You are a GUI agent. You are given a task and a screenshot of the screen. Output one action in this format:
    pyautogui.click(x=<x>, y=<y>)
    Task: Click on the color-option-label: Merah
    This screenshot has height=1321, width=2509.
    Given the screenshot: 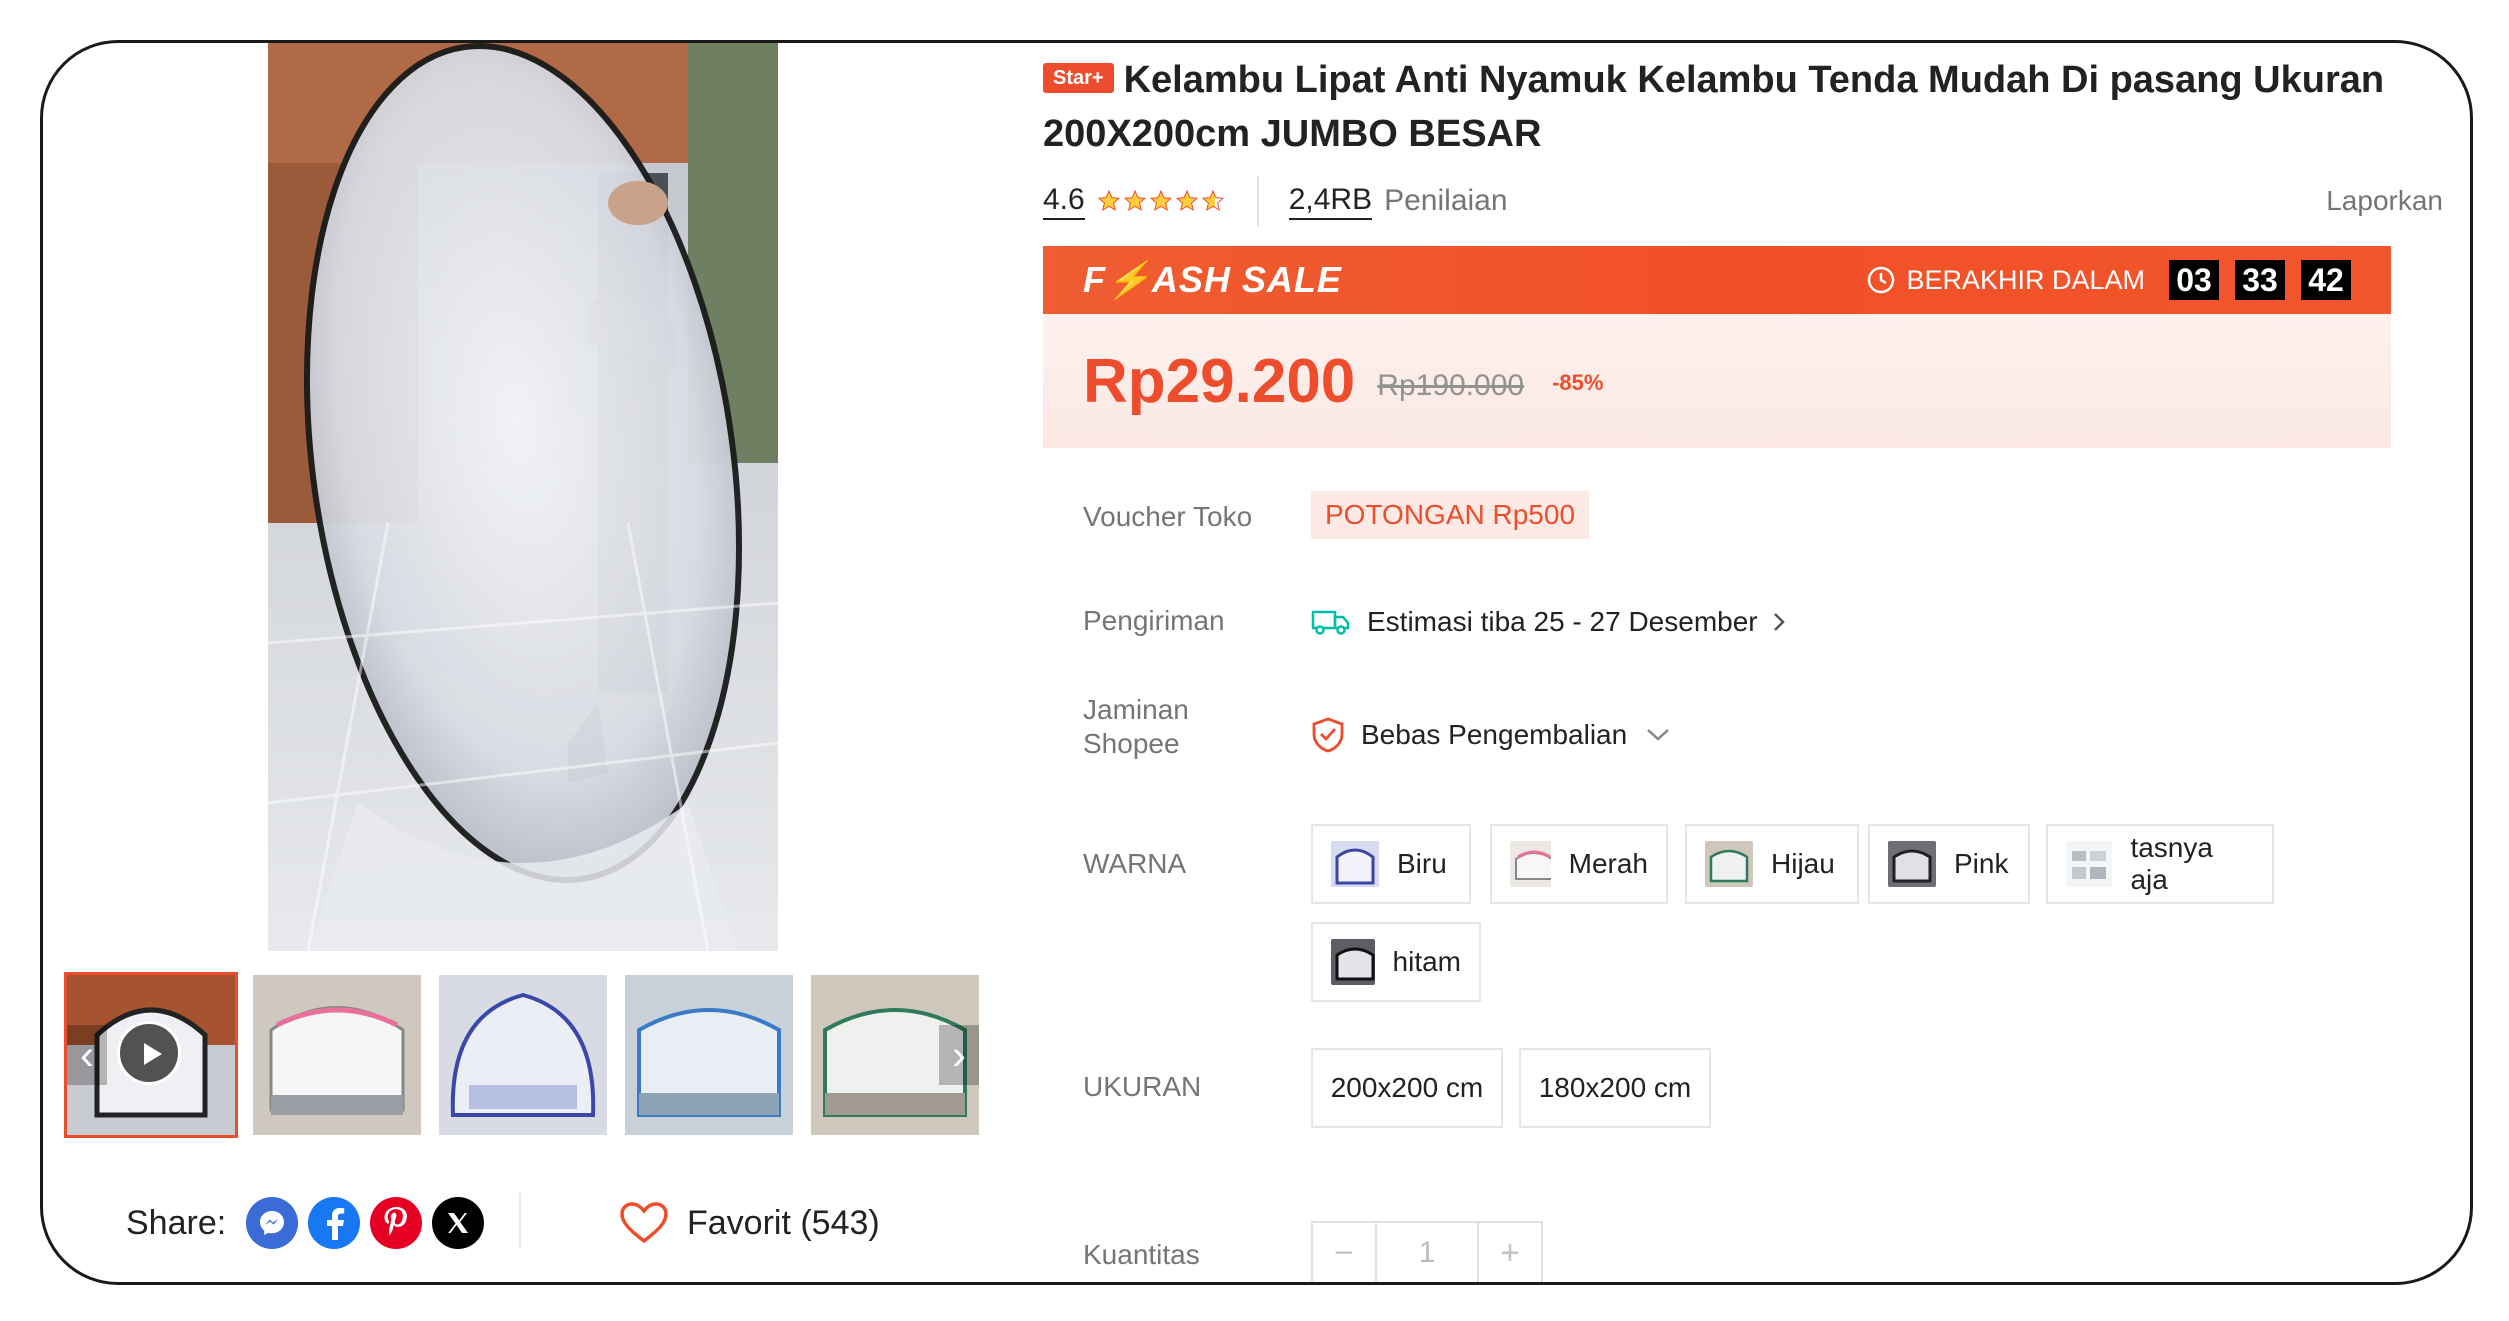 What is the action you would take?
    pyautogui.click(x=1608, y=863)
    